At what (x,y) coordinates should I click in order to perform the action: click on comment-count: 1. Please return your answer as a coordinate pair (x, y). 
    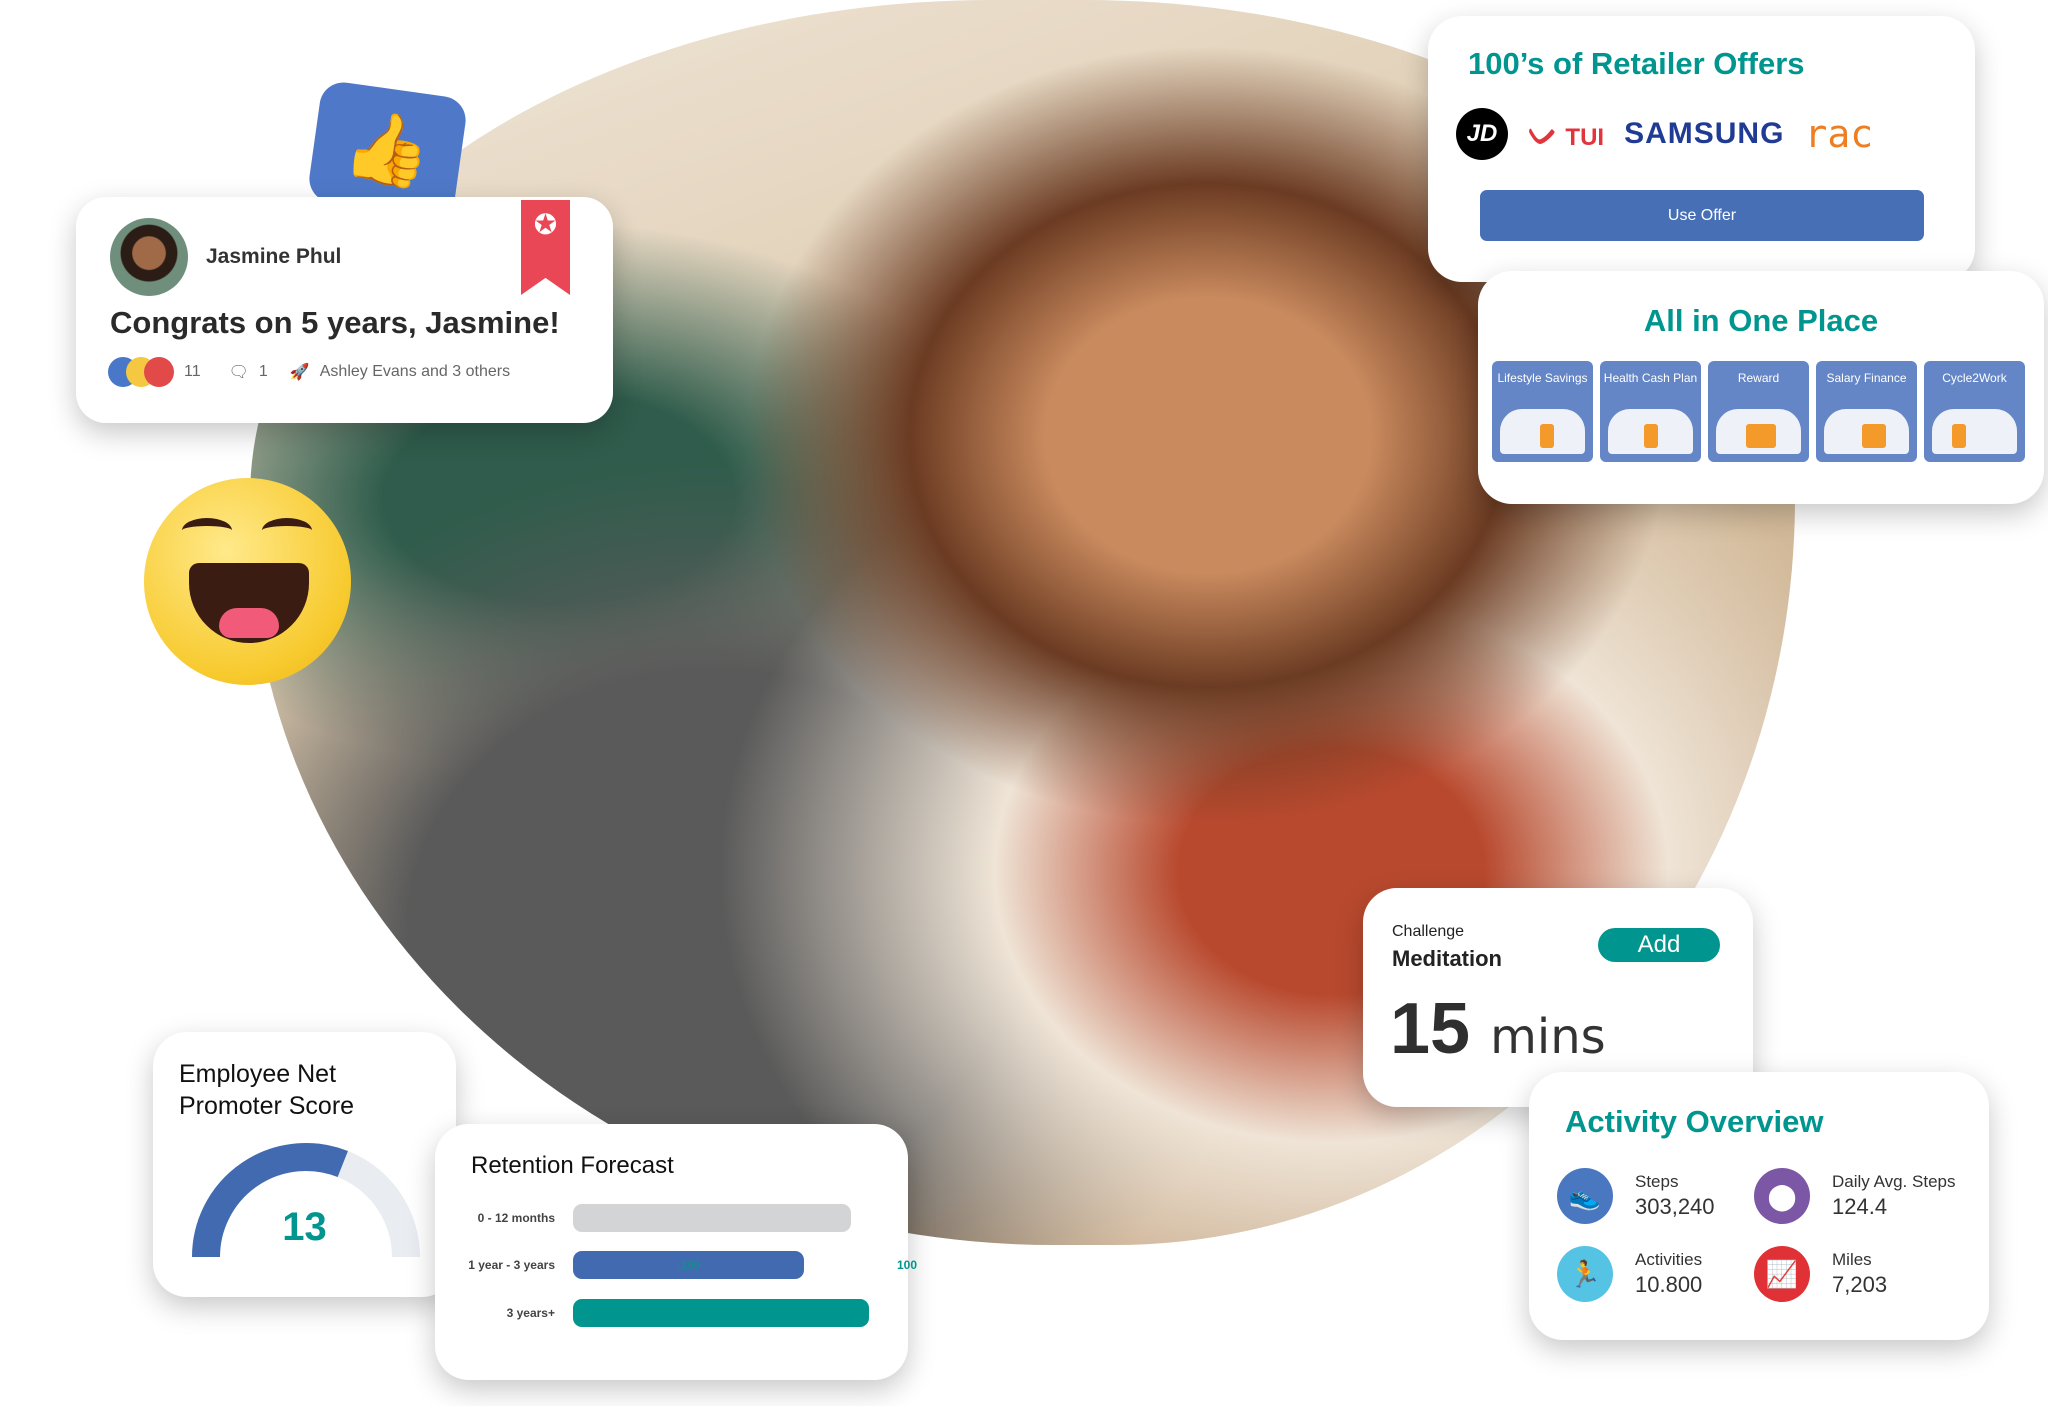
    Looking at the image, I should click on (263, 371).